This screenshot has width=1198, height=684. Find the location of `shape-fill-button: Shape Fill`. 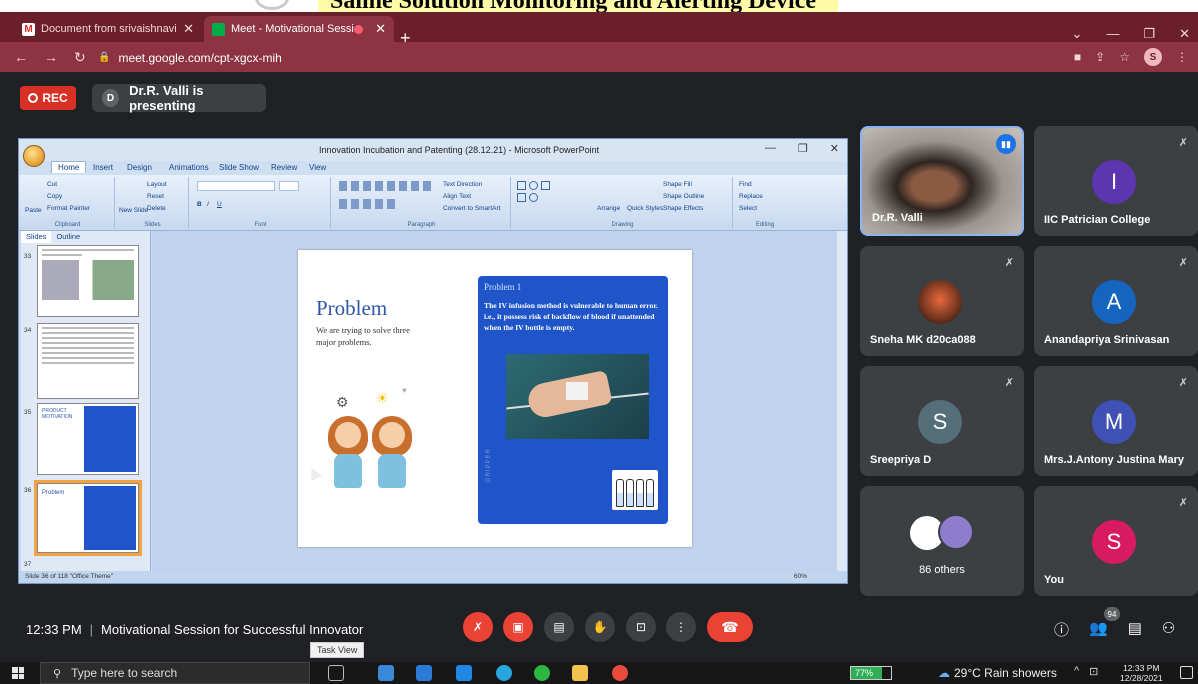

shape-fill-button: Shape Fill is located at coordinates (677, 184).